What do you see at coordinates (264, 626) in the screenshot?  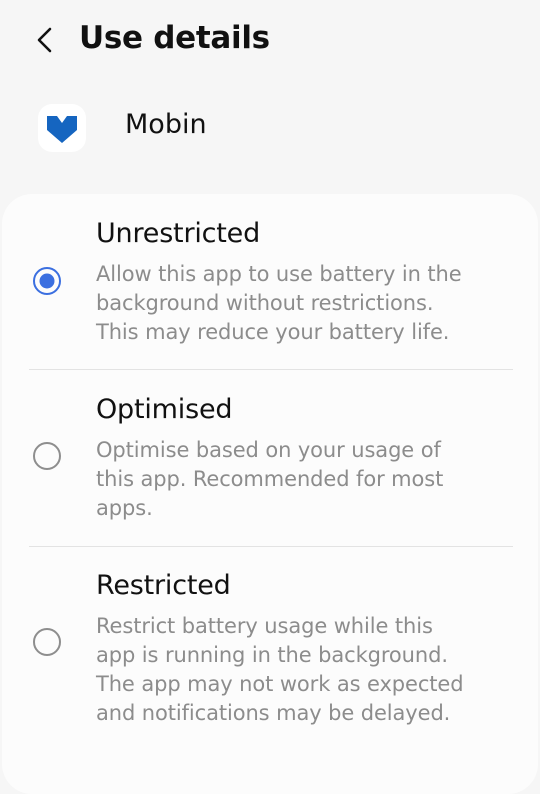 I see `description-line: Restrict battery usage while this` at bounding box center [264, 626].